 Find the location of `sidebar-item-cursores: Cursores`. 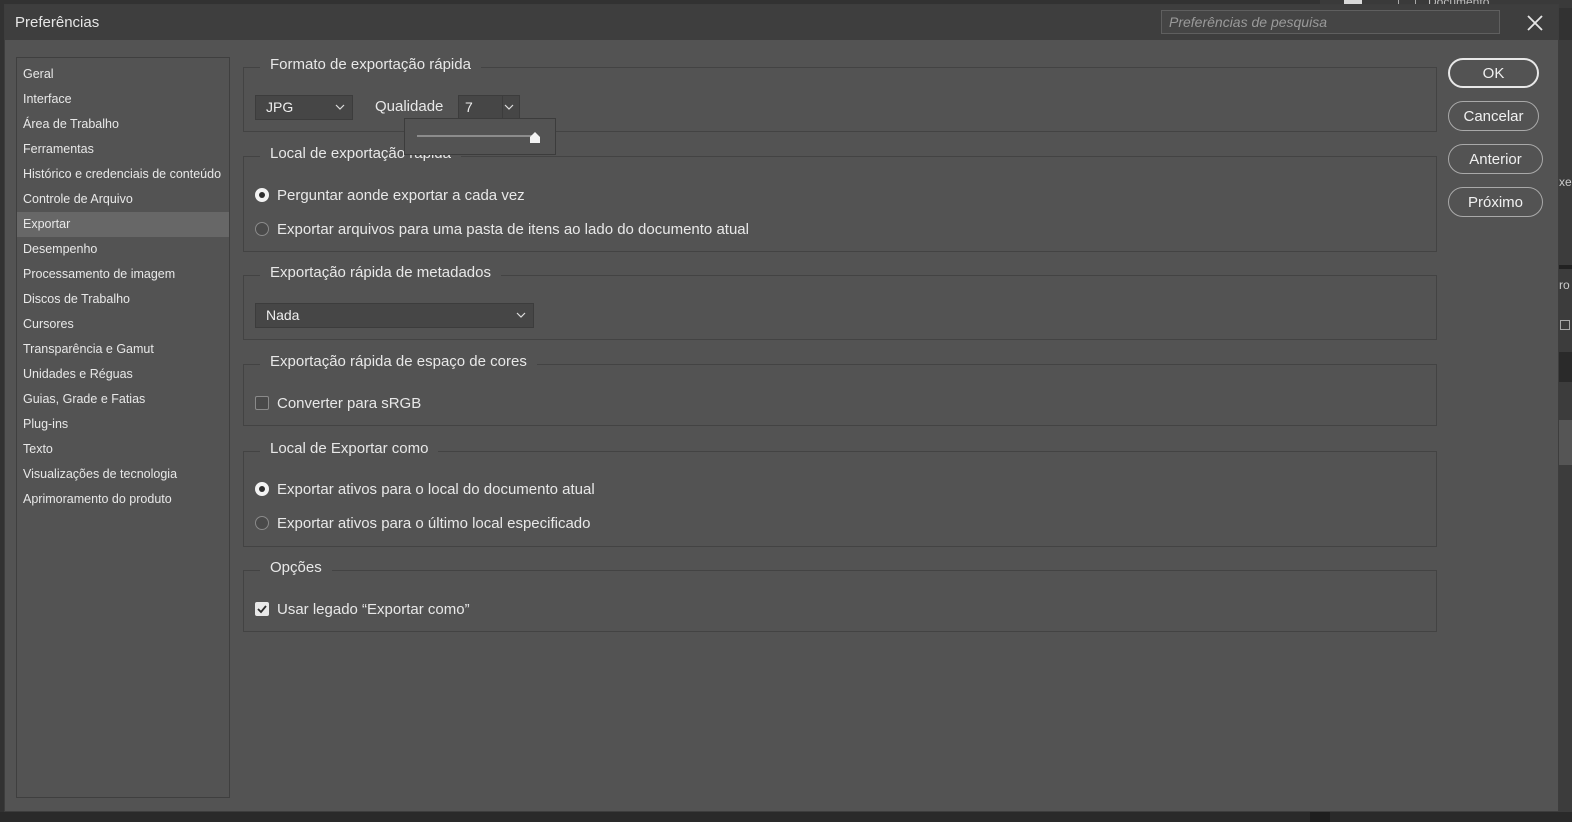

sidebar-item-cursores: Cursores is located at coordinates (123, 324).